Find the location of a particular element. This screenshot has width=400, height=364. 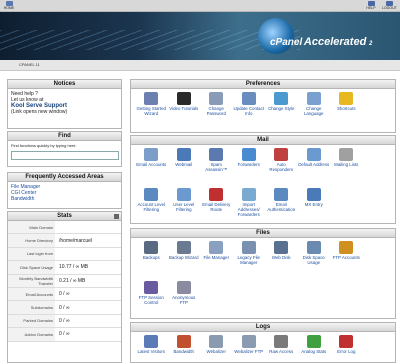

mail-item: Spam Assassin™ is located at coordinates (216, 167).